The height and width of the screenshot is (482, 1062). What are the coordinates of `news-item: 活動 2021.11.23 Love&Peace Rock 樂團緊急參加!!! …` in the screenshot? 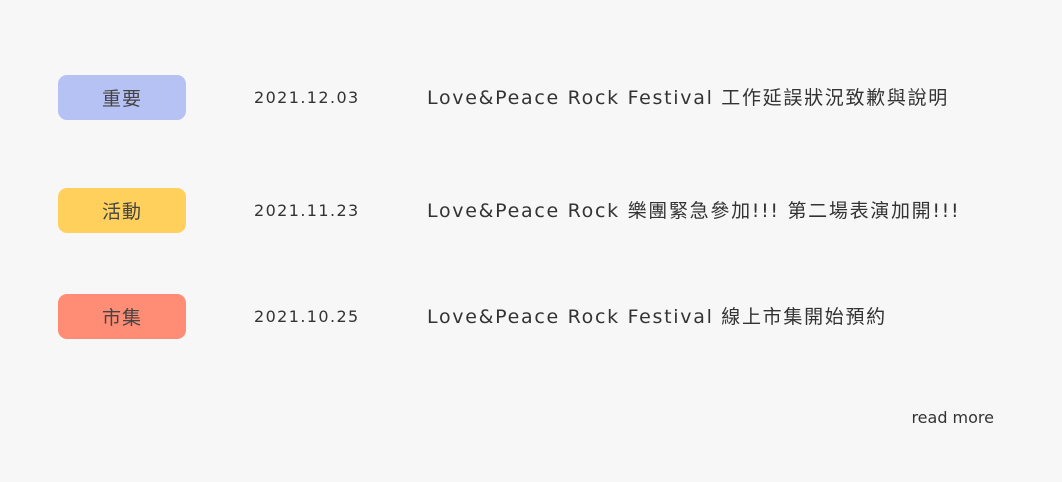 It's located at (531, 211).